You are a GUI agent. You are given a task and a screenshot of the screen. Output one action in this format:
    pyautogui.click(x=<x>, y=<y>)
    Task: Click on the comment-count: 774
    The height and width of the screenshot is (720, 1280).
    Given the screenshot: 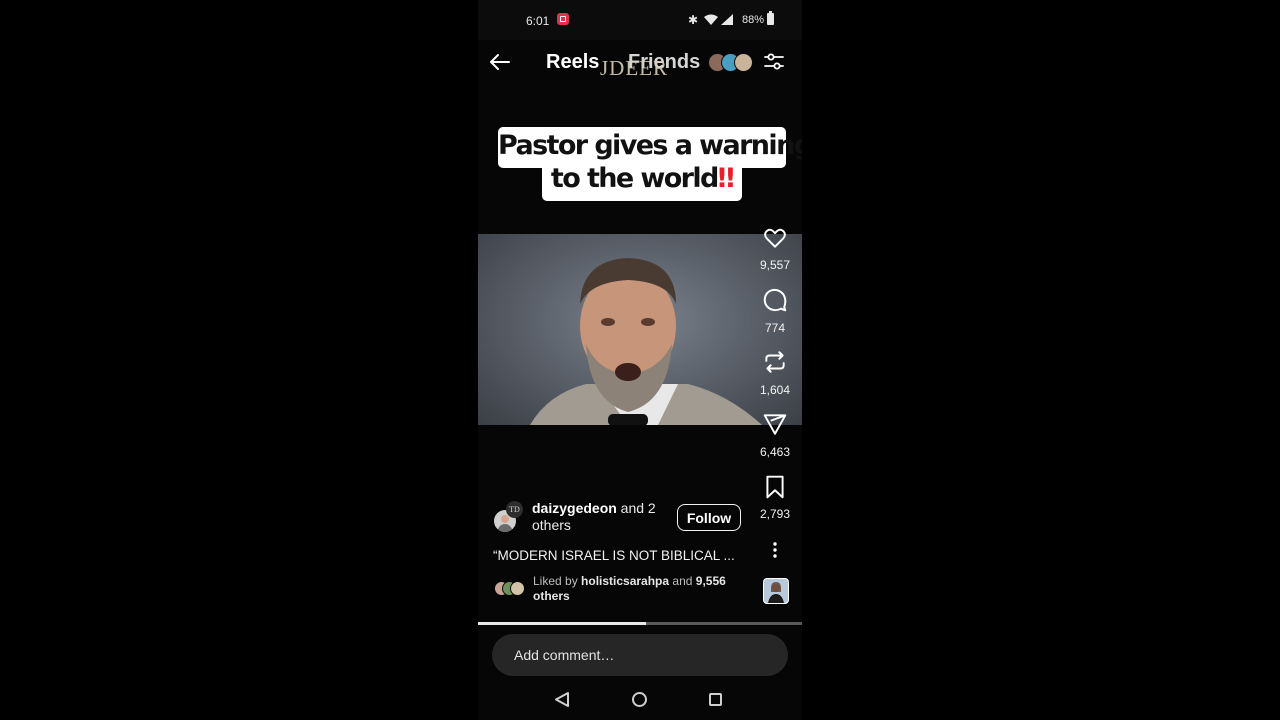 What is the action you would take?
    pyautogui.click(x=775, y=328)
    